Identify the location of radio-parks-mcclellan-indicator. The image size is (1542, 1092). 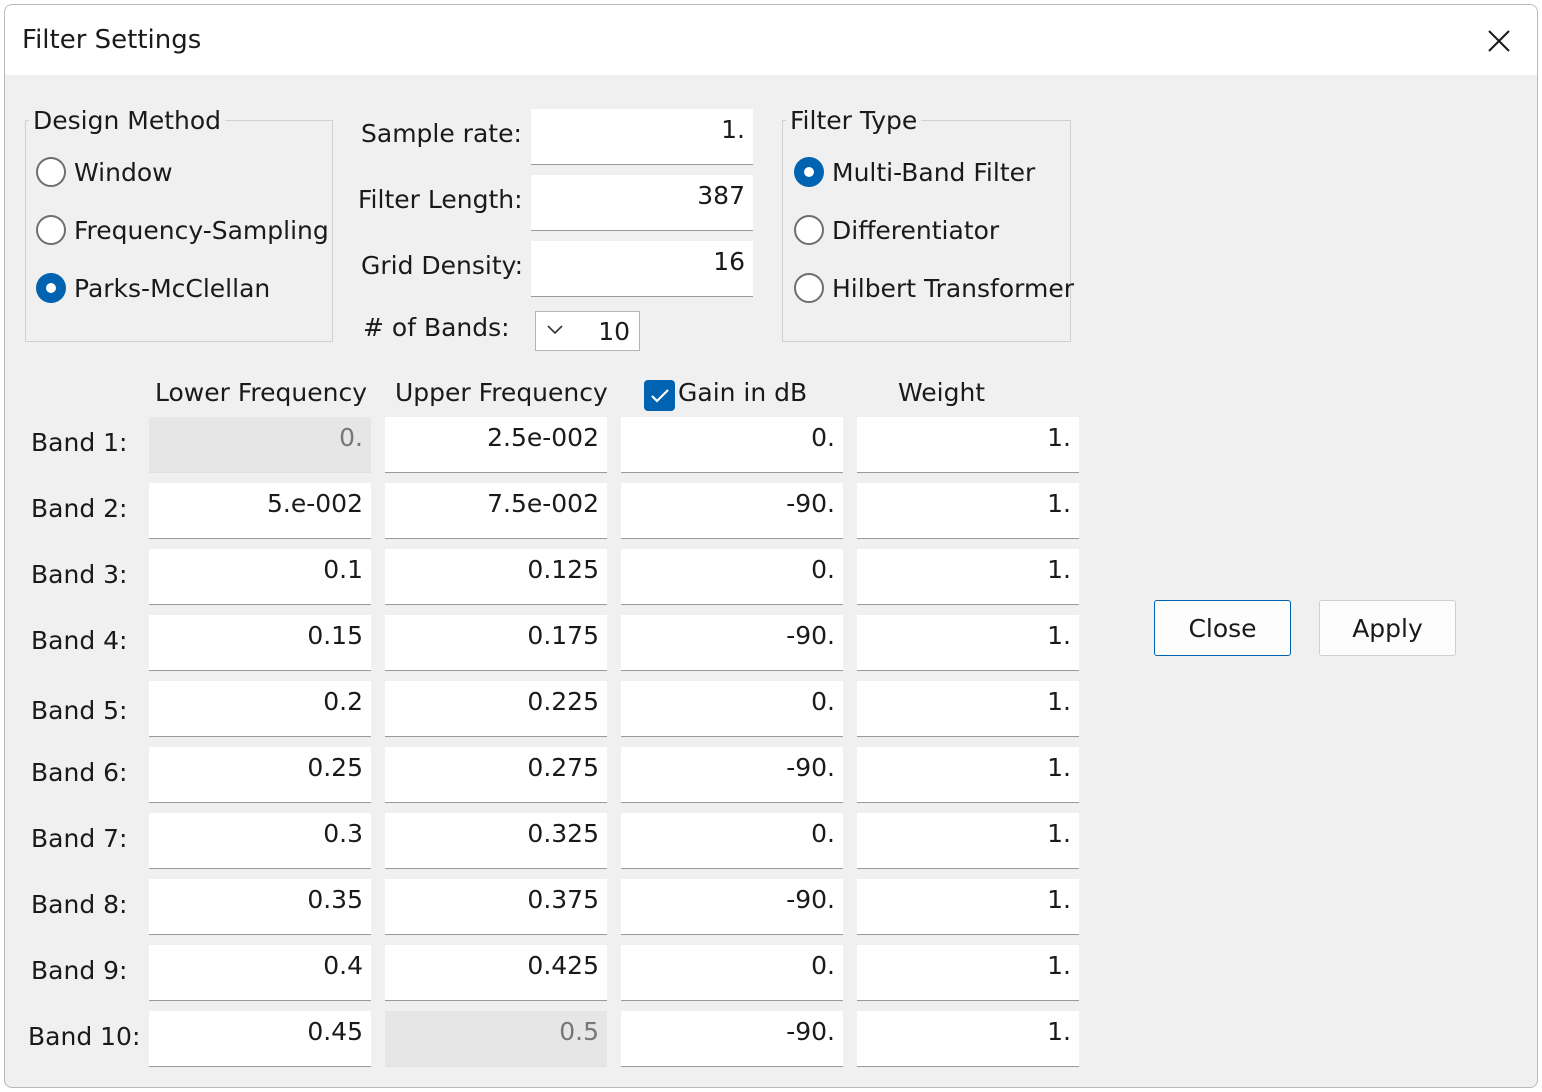
(51, 288).